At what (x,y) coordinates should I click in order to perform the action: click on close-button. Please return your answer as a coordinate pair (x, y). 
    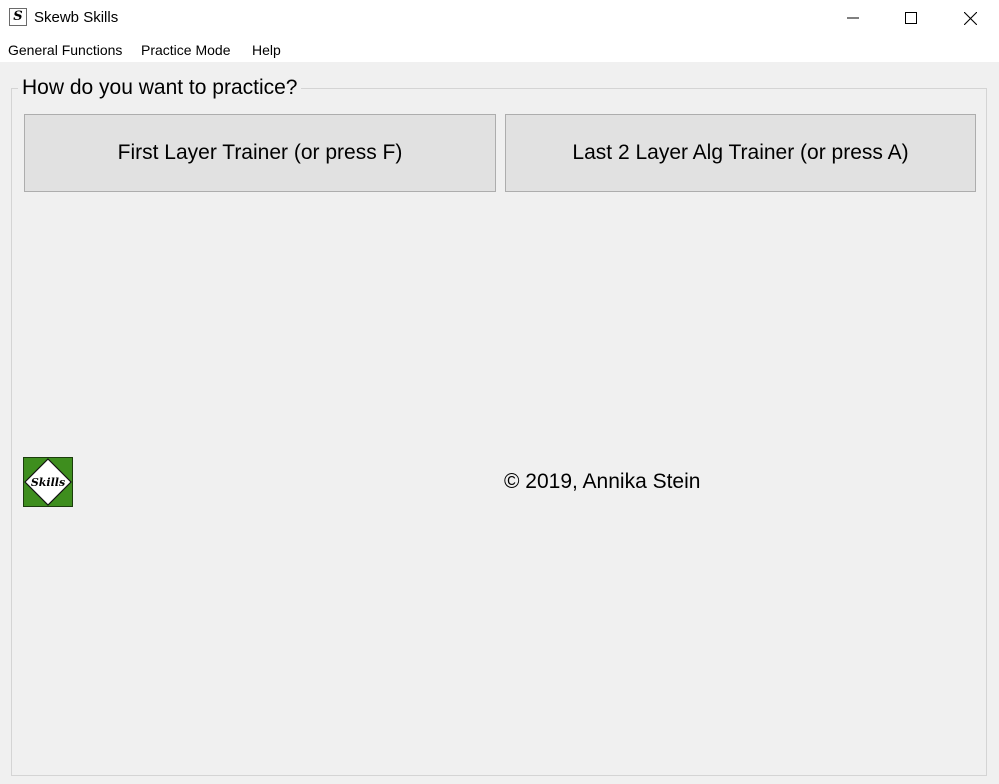
    Looking at the image, I should click on (970, 18).